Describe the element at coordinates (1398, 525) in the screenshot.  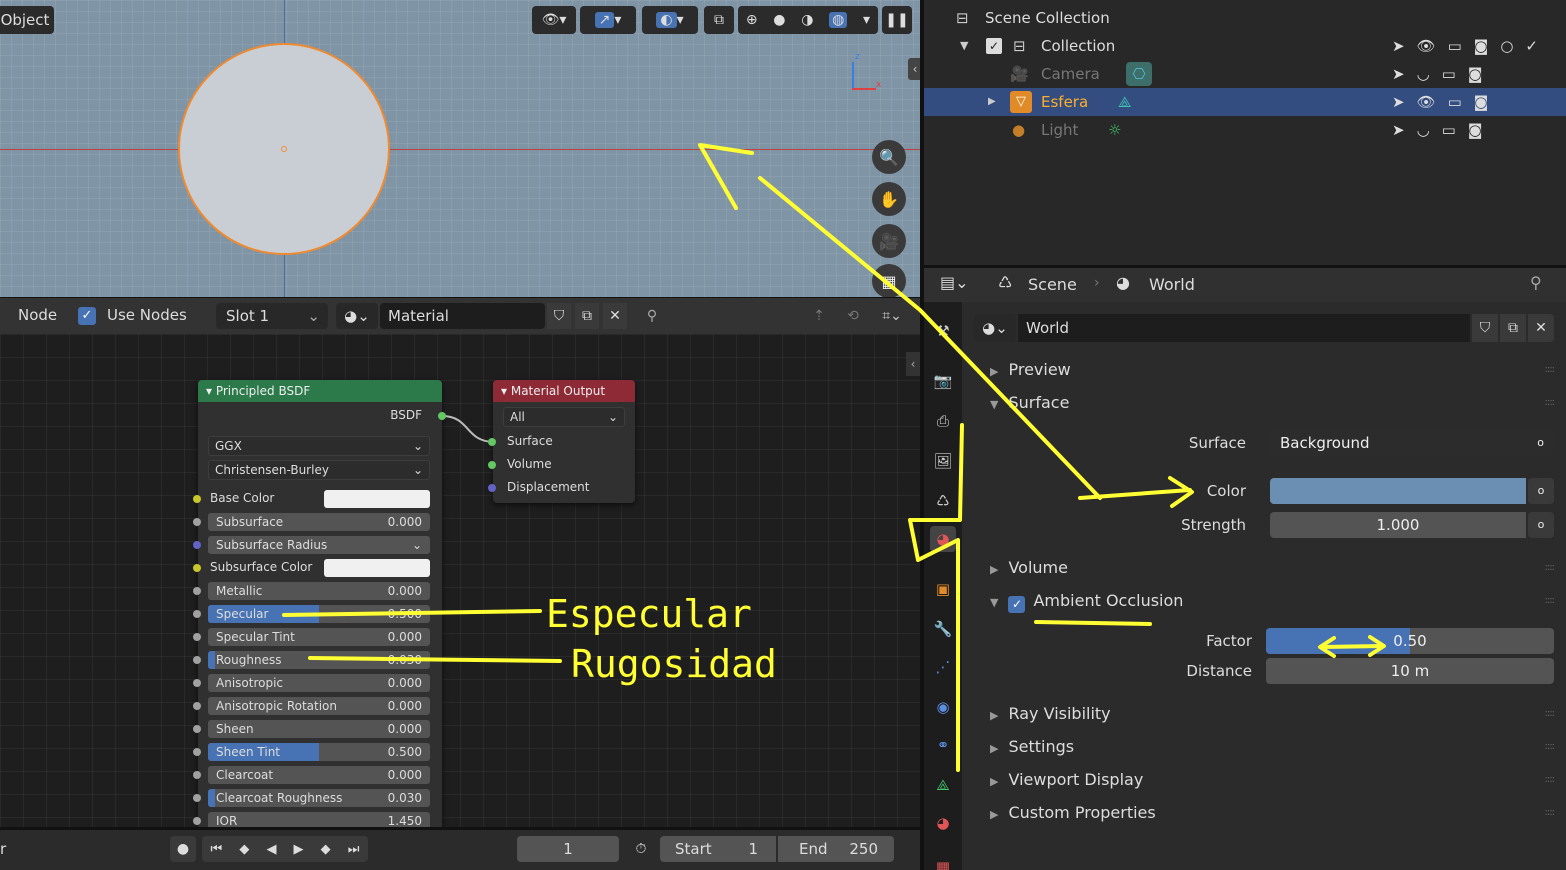
I see `strength-field: 1.000` at that location.